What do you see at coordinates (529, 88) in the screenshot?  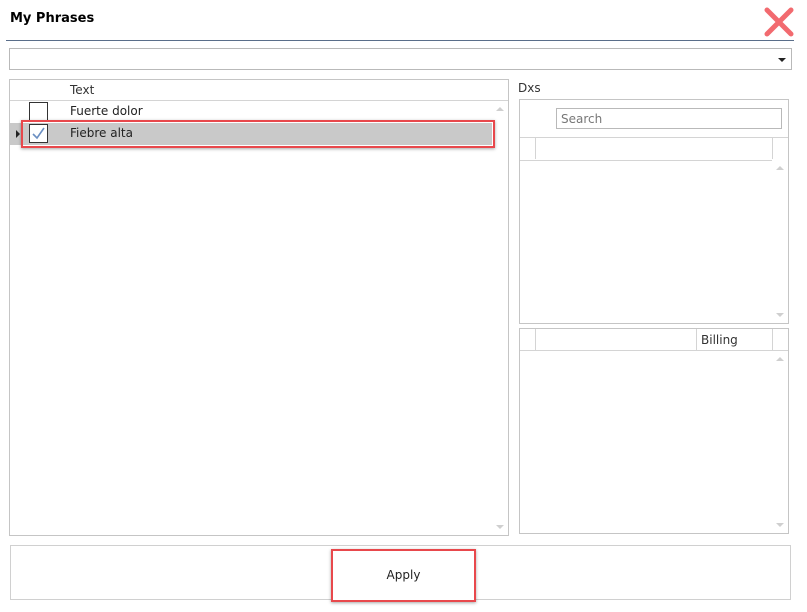 I see `dxs-label: Dxs` at bounding box center [529, 88].